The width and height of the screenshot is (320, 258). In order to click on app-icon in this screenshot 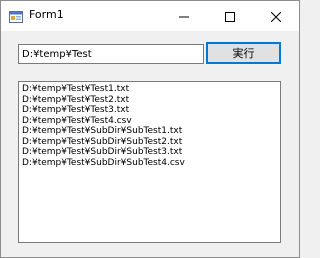, I will do `click(16, 16)`.